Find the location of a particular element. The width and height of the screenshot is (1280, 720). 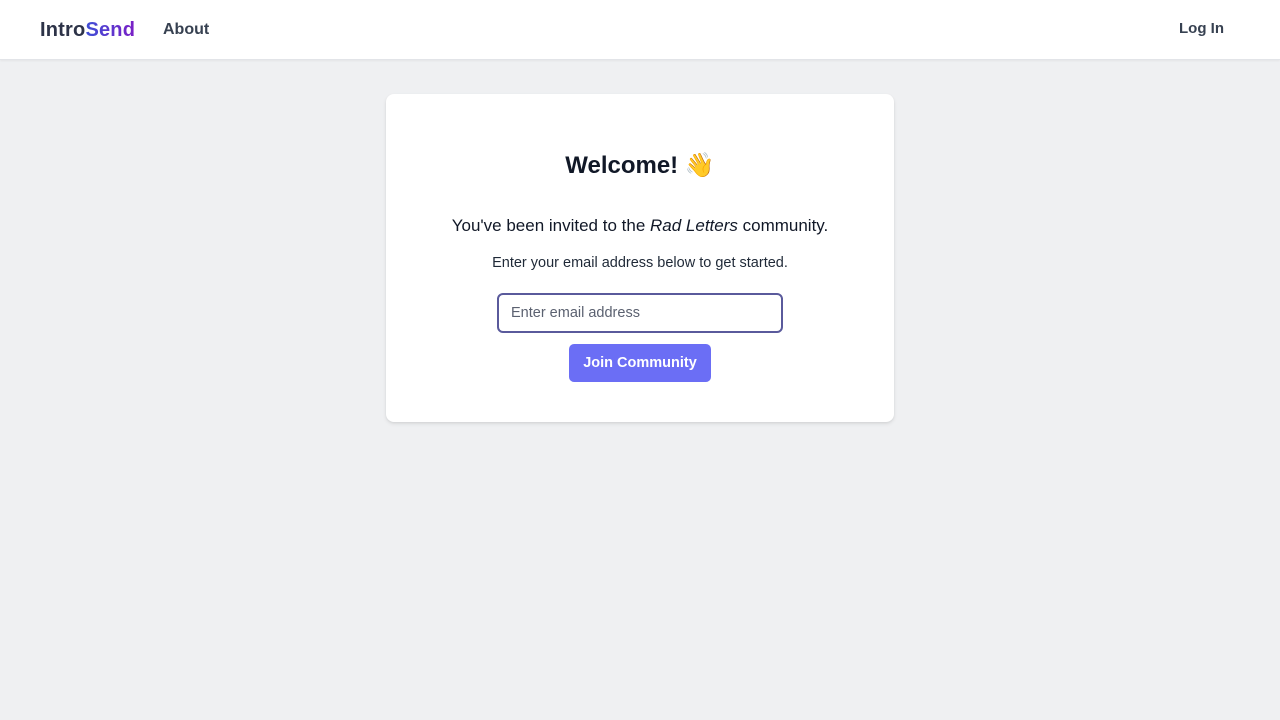

community-name: Rad Letters is located at coordinates (694, 225).